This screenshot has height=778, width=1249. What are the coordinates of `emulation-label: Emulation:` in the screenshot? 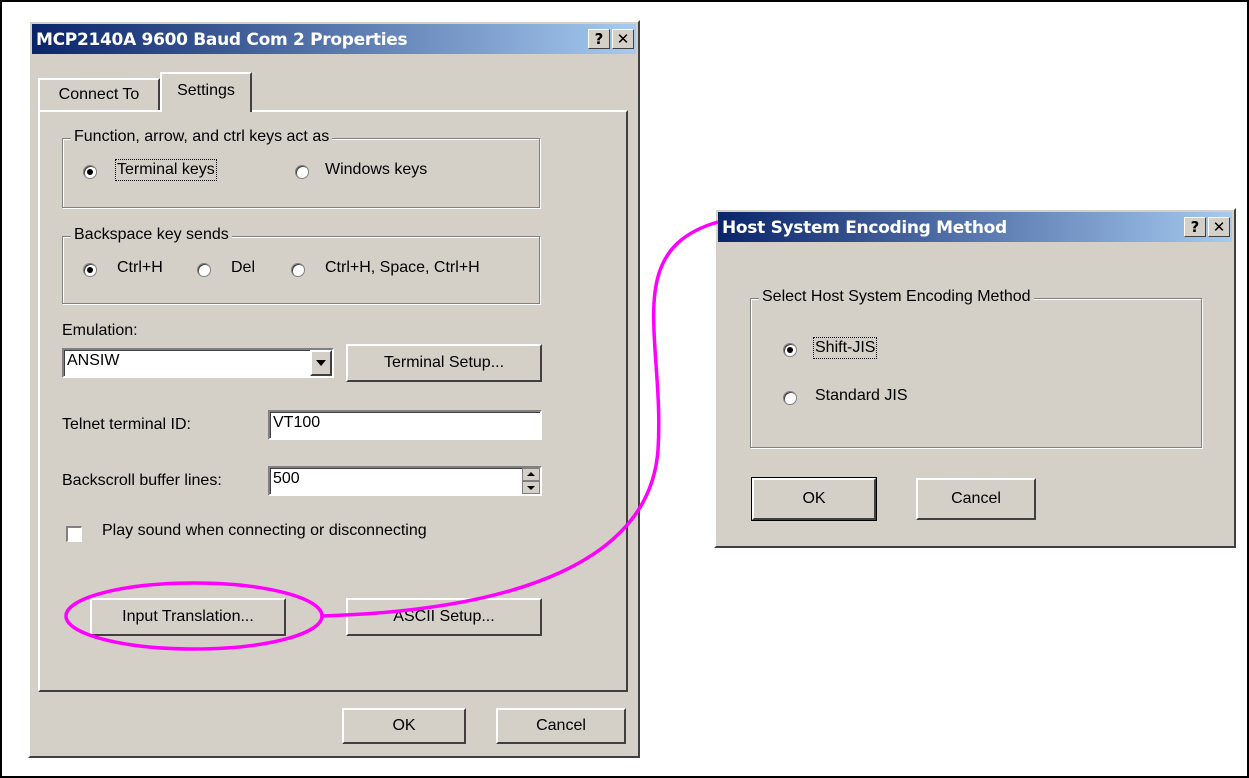 It's located at (100, 330).